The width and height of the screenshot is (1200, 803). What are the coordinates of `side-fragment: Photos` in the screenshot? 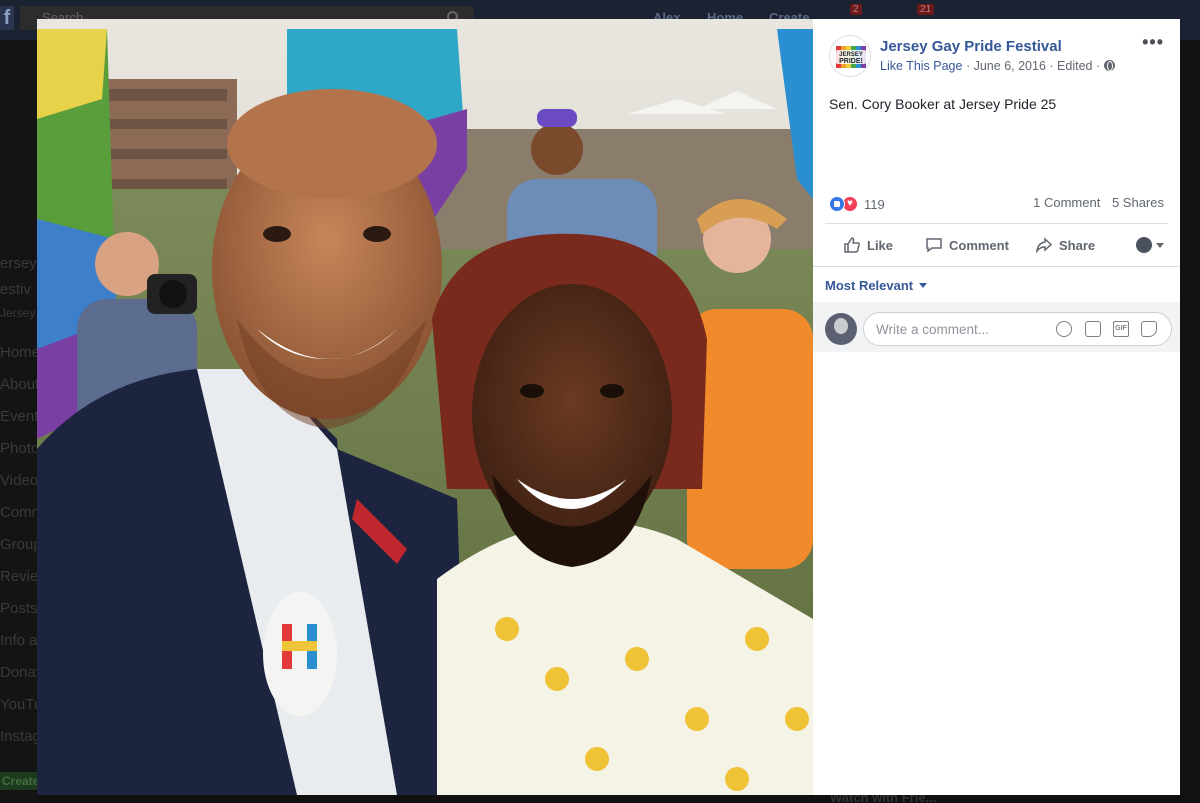 It's located at (18, 448).